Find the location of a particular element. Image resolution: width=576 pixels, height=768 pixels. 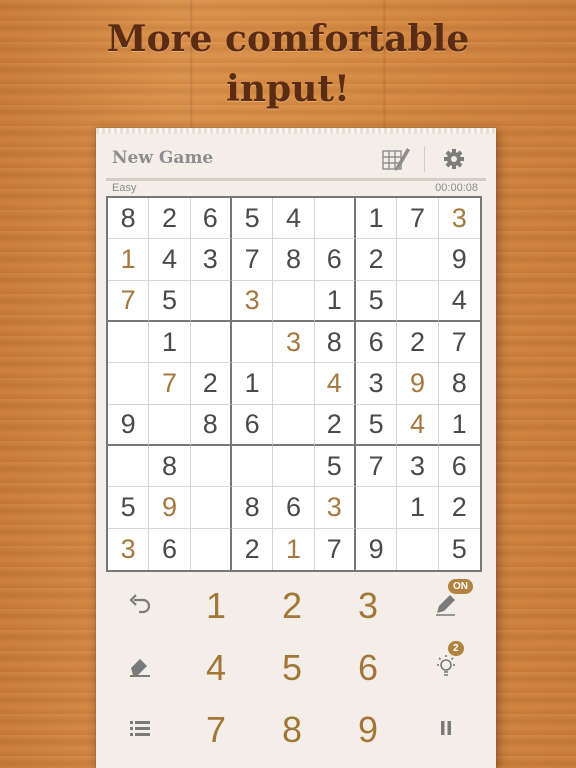

board-cell-r9c8 is located at coordinates (418, 549).